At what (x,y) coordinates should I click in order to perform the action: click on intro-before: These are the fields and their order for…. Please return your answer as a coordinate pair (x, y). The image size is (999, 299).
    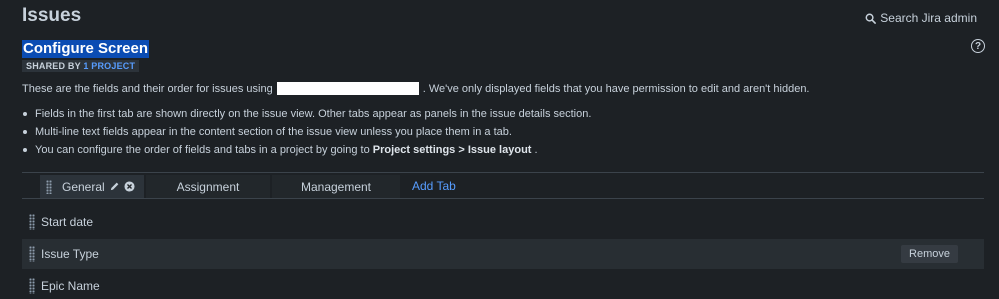
    Looking at the image, I should click on (147, 88).